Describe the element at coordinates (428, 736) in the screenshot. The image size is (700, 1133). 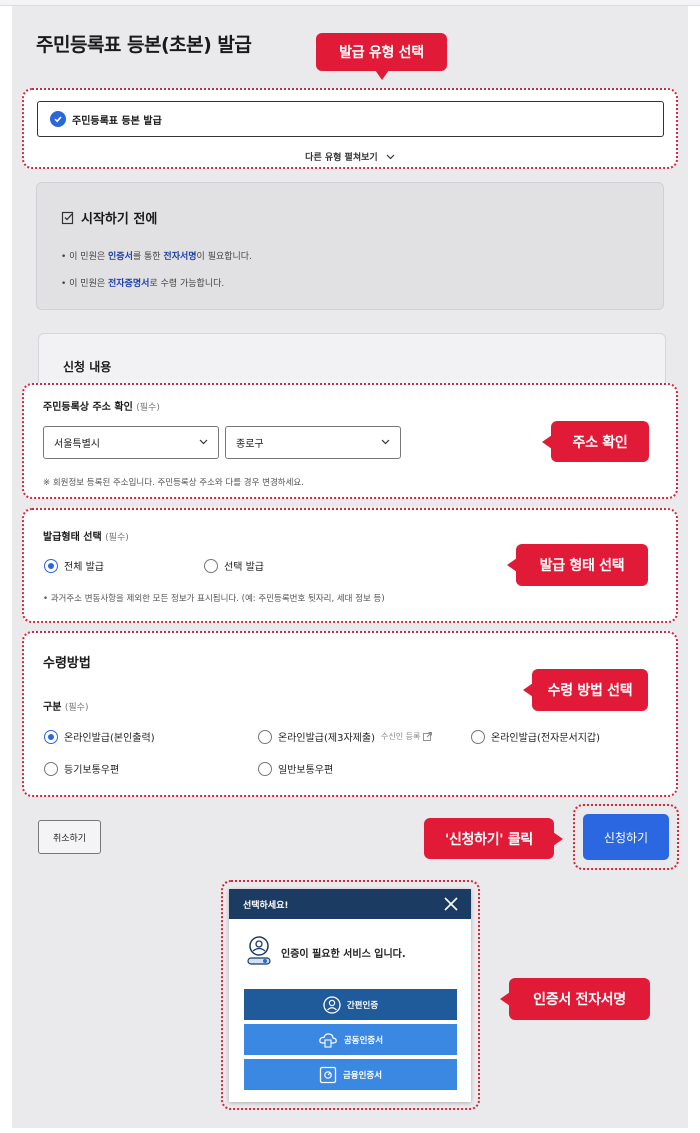
I see `external-link-icon` at that location.